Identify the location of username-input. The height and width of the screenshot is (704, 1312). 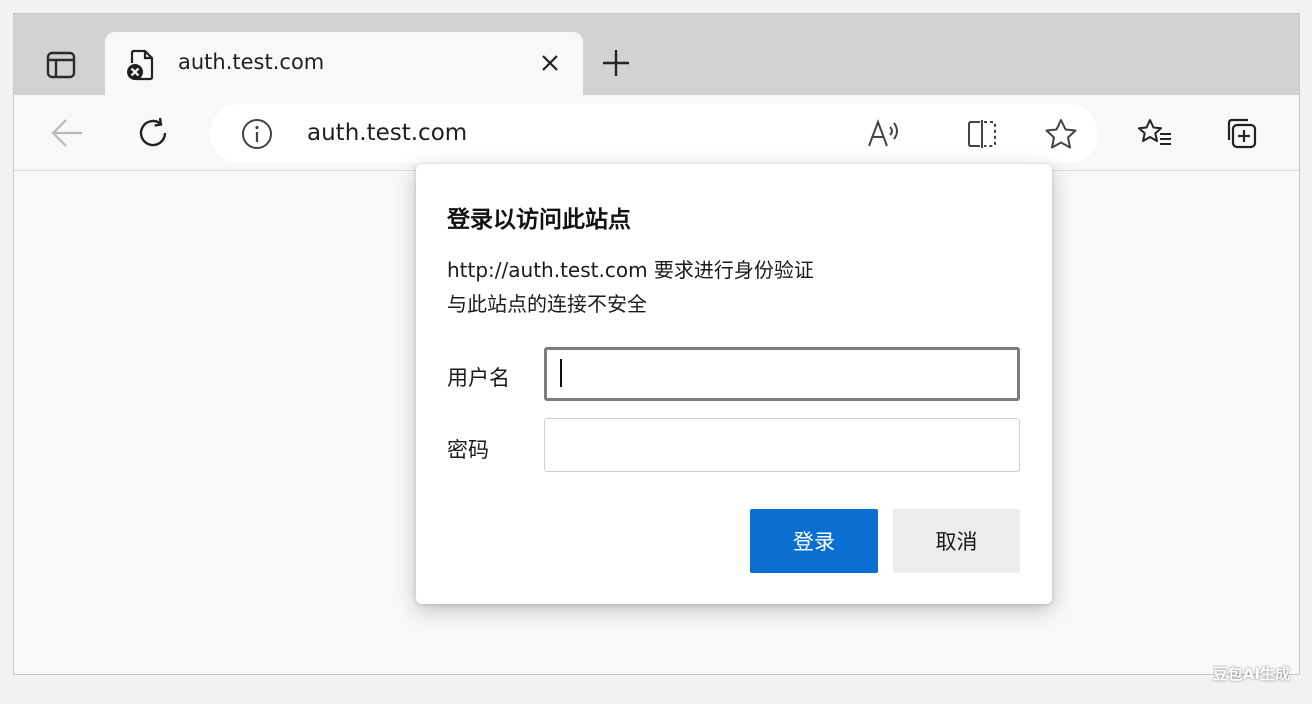
(782, 374).